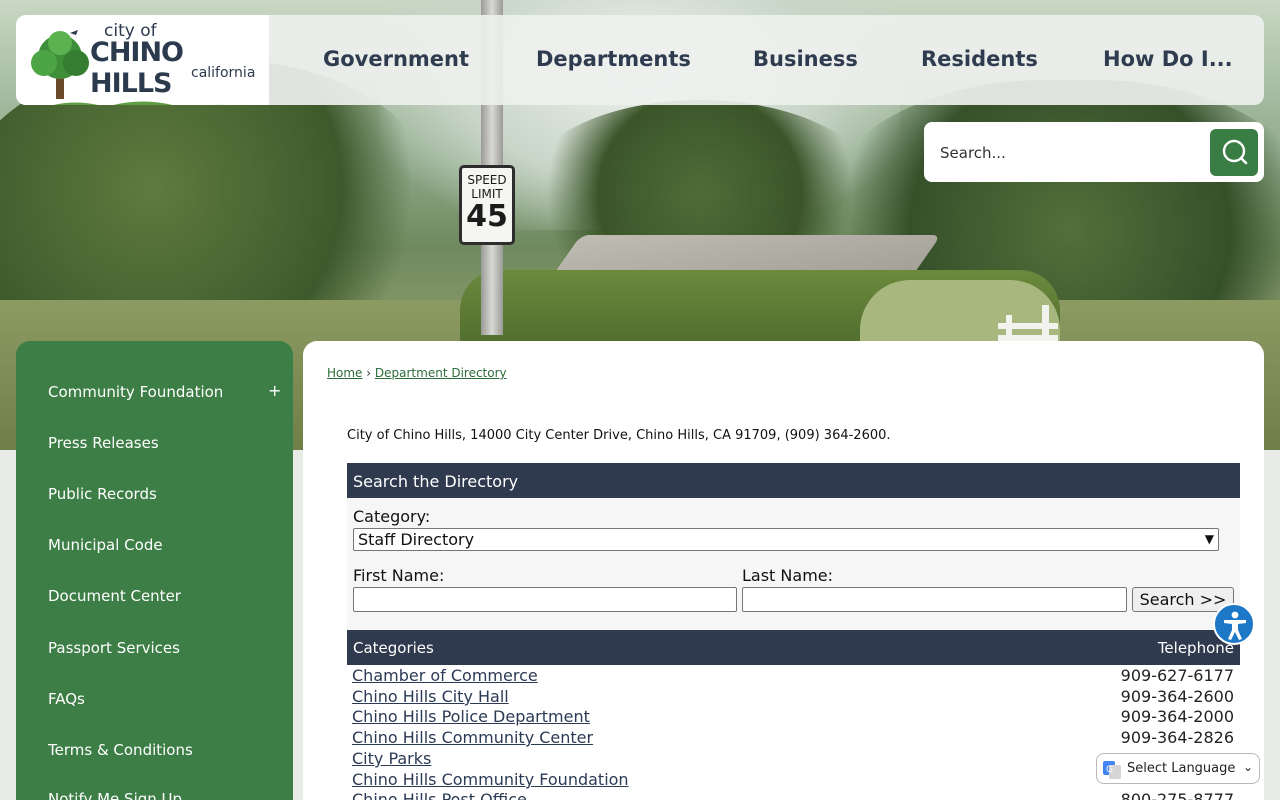 The width and height of the screenshot is (1280, 800). I want to click on phone-number: 909-627-6177, so click(1177, 675).